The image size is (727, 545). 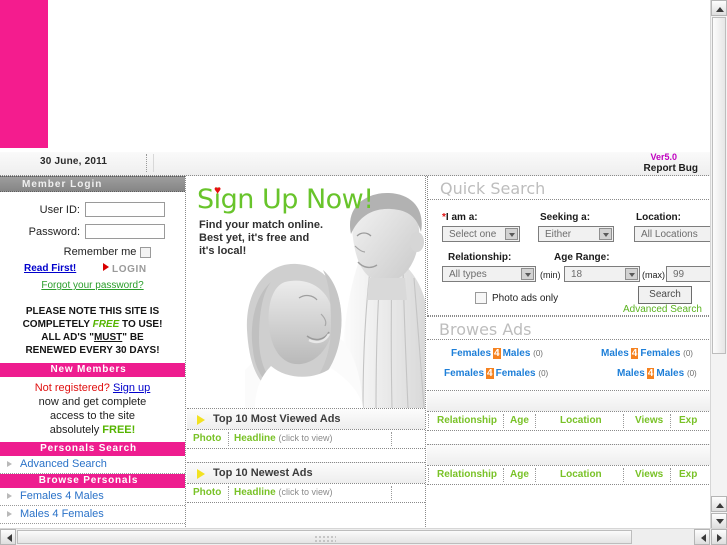 I want to click on horizontal-scrollbar, so click(x=363, y=536).